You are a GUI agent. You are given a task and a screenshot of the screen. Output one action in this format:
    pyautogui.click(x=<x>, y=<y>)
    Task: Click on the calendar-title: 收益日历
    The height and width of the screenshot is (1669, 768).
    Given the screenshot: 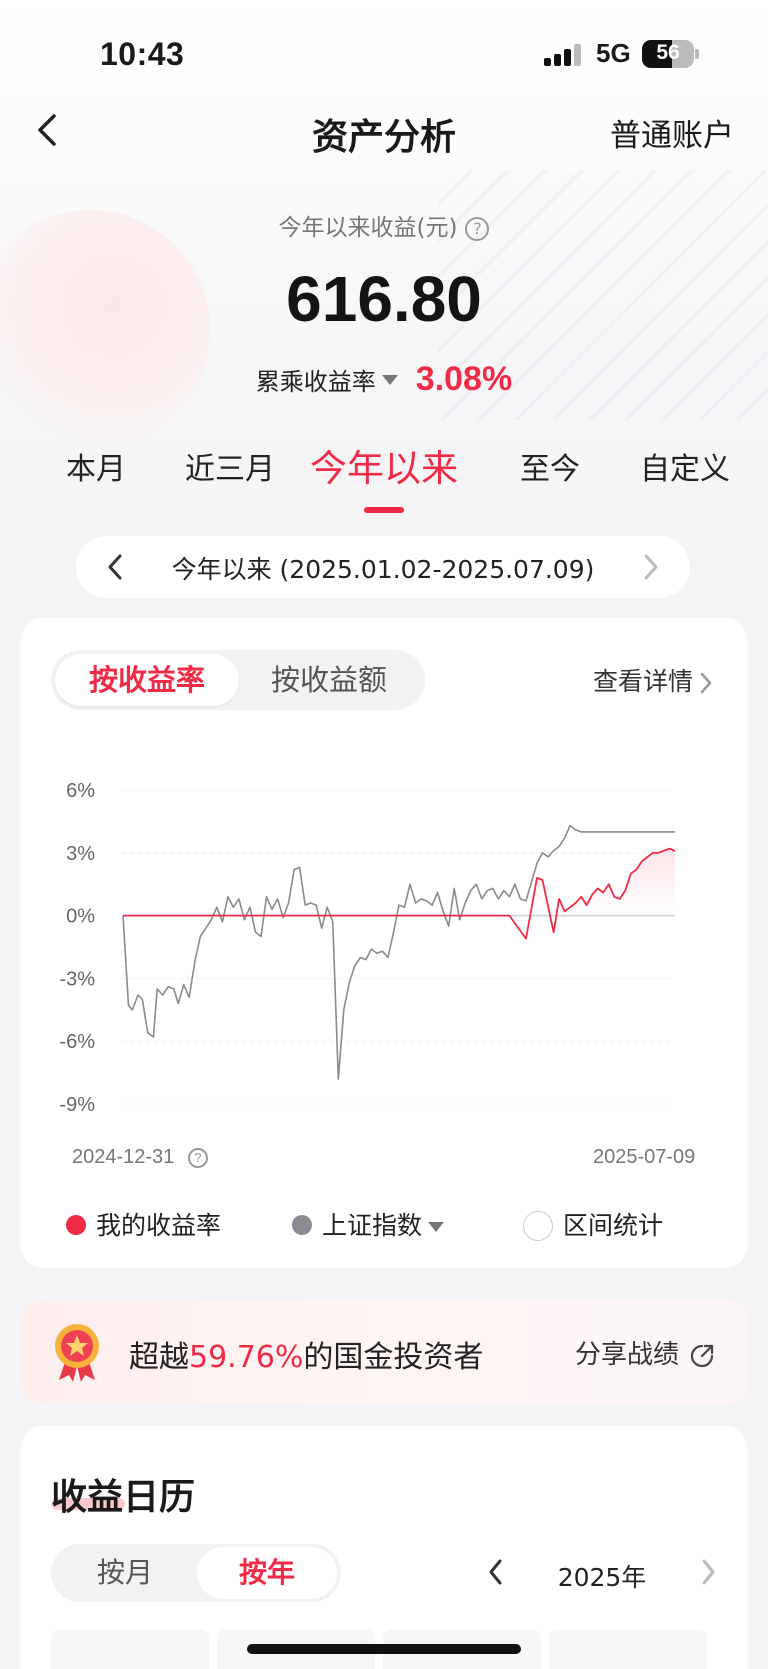 What is the action you would take?
    pyautogui.click(x=123, y=1494)
    